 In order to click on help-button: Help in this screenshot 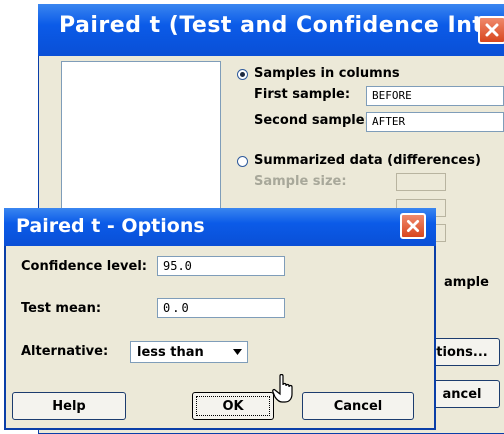, I will do `click(69, 406)`.